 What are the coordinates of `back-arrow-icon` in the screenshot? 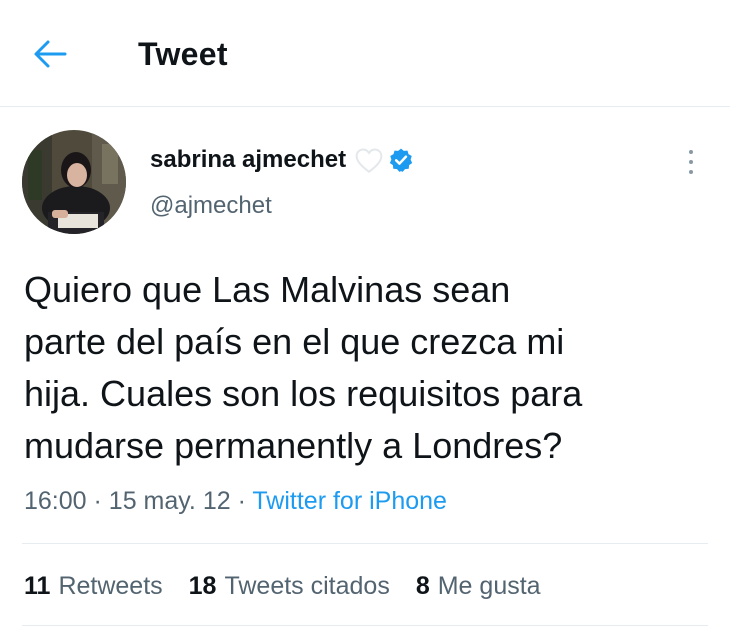 It's located at (50, 54).